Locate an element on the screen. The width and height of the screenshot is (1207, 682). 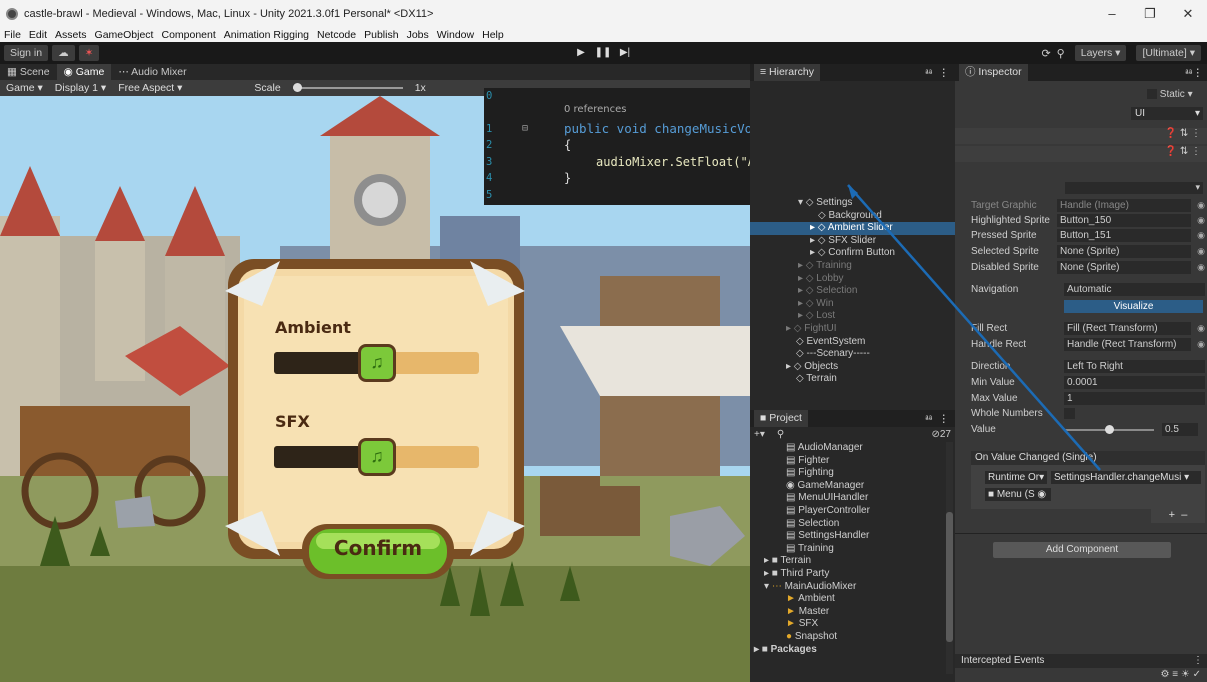
project-folder-terrain: ▸ ■ Terrain is located at coordinates (847, 561).